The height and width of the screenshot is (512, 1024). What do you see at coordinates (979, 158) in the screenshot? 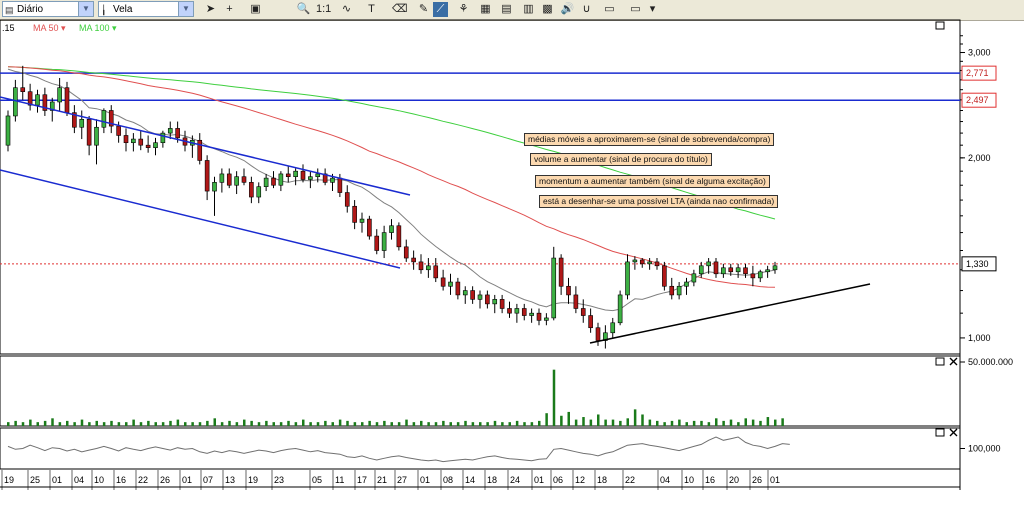
I see `price-tick-label: 2,000` at bounding box center [979, 158].